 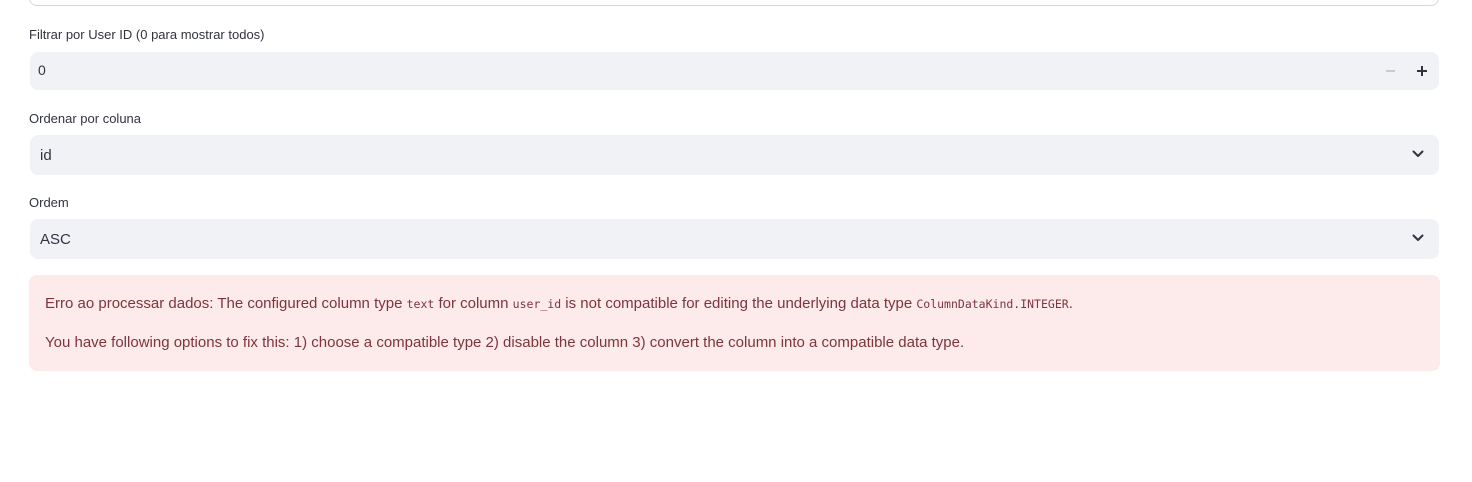 I want to click on minus-icon, so click(x=1390, y=71).